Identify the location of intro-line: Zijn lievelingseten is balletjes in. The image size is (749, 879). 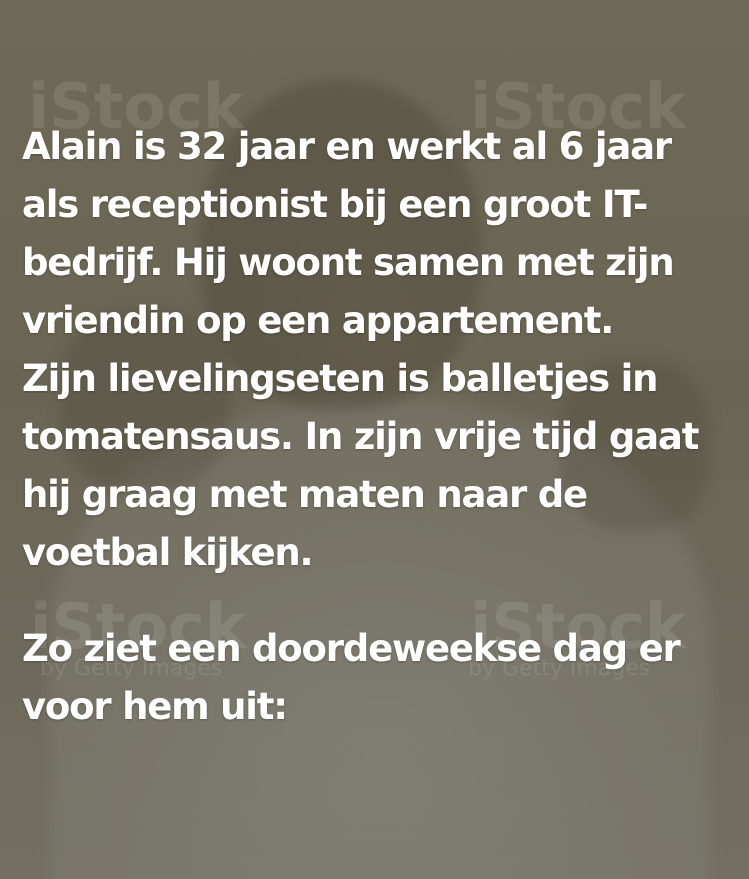
(340, 378).